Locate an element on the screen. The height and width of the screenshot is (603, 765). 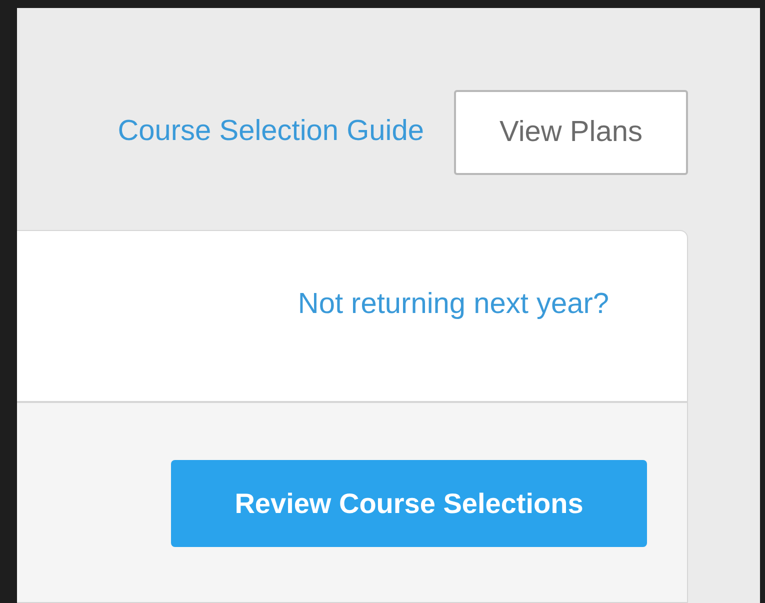
not-returning-link: Not returning next year? is located at coordinates (453, 304).